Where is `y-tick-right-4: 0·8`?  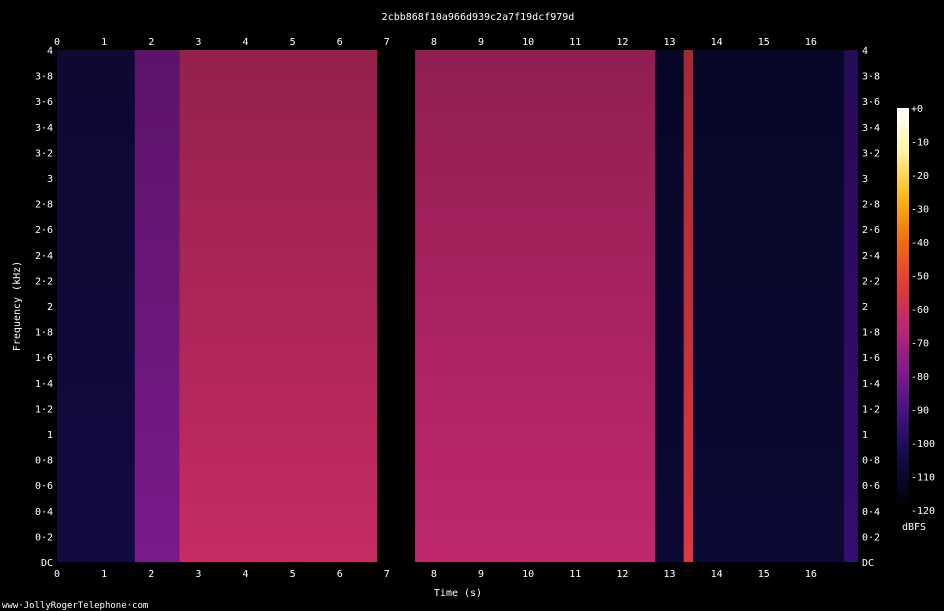 y-tick-right-4: 0·8 is located at coordinates (871, 461).